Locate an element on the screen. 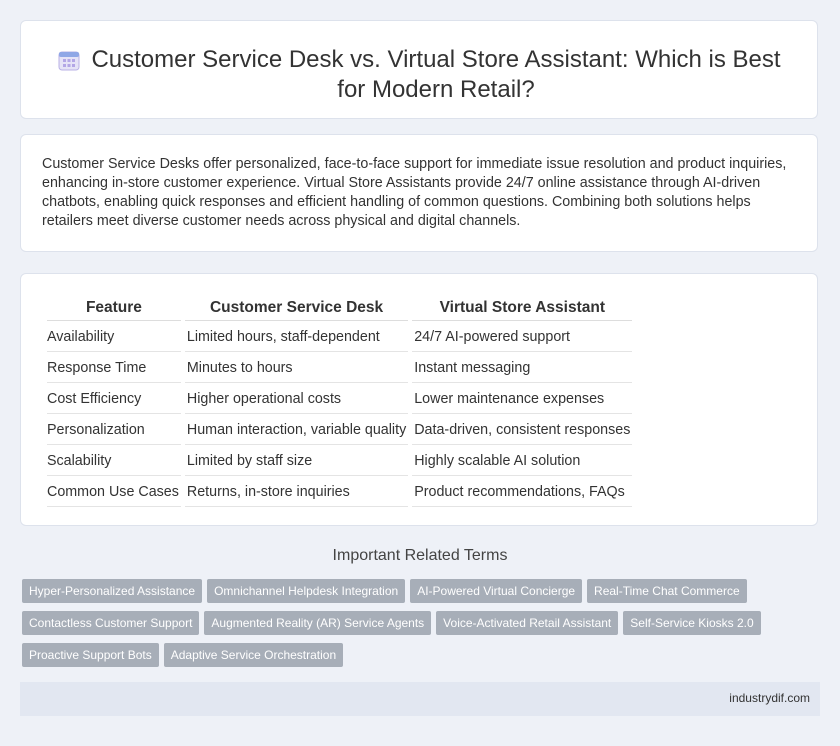  table-cell: Minutes to hours is located at coordinates (296, 368).